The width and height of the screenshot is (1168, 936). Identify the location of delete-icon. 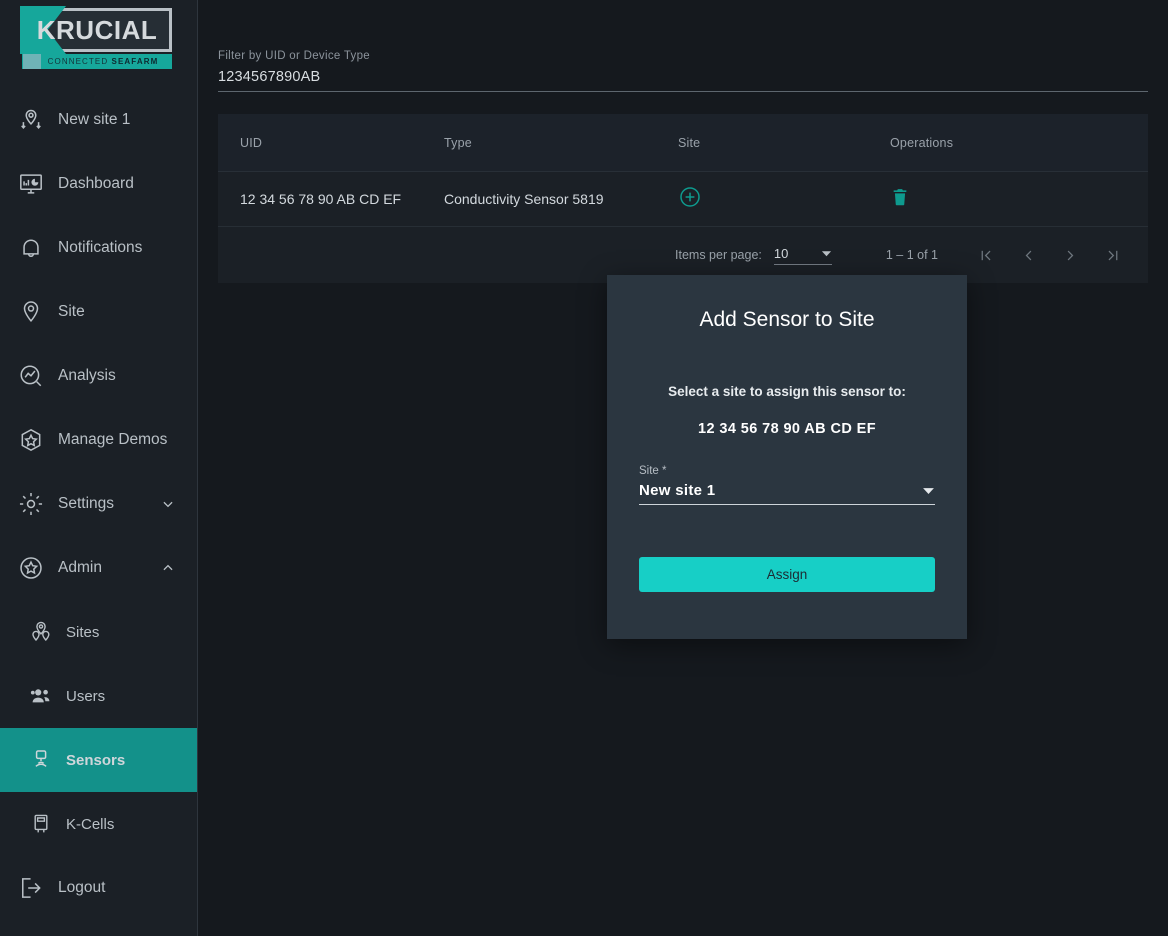
(900, 197).